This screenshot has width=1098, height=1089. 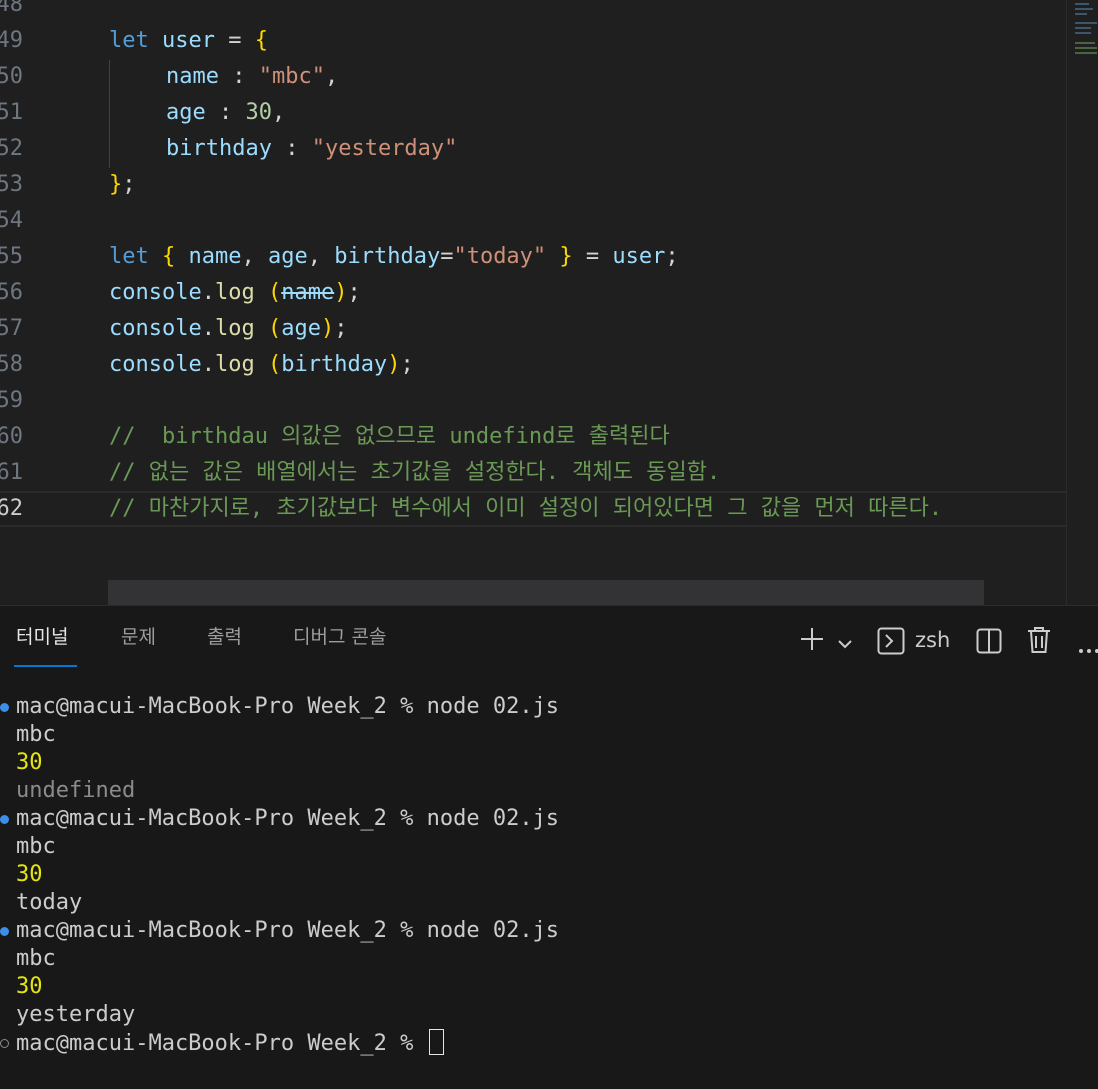 What do you see at coordinates (812, 641) in the screenshot?
I see `plus-icon` at bounding box center [812, 641].